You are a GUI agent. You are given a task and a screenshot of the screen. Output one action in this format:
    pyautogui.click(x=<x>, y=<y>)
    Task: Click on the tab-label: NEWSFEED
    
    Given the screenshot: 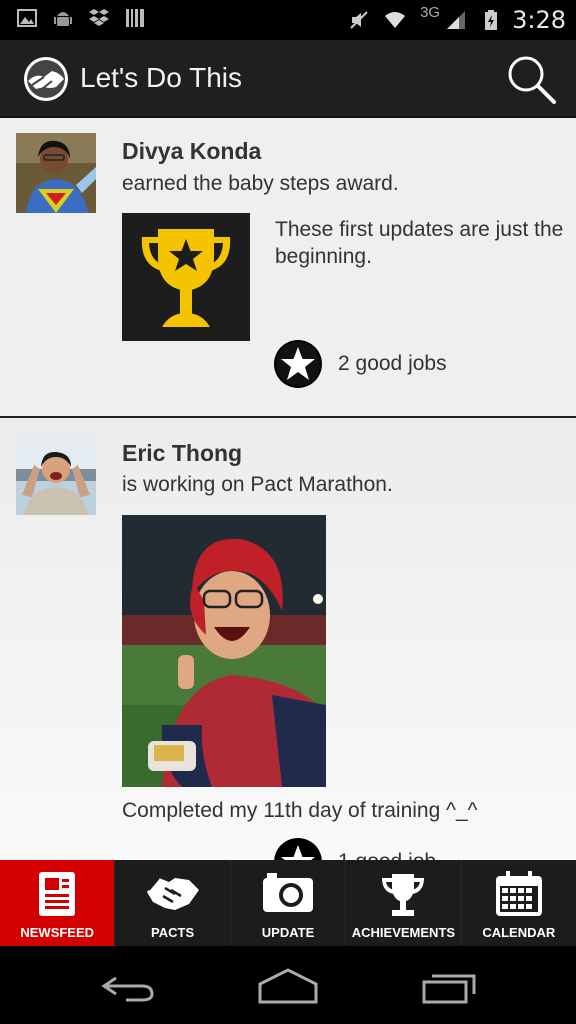 What is the action you would take?
    pyautogui.click(x=57, y=932)
    